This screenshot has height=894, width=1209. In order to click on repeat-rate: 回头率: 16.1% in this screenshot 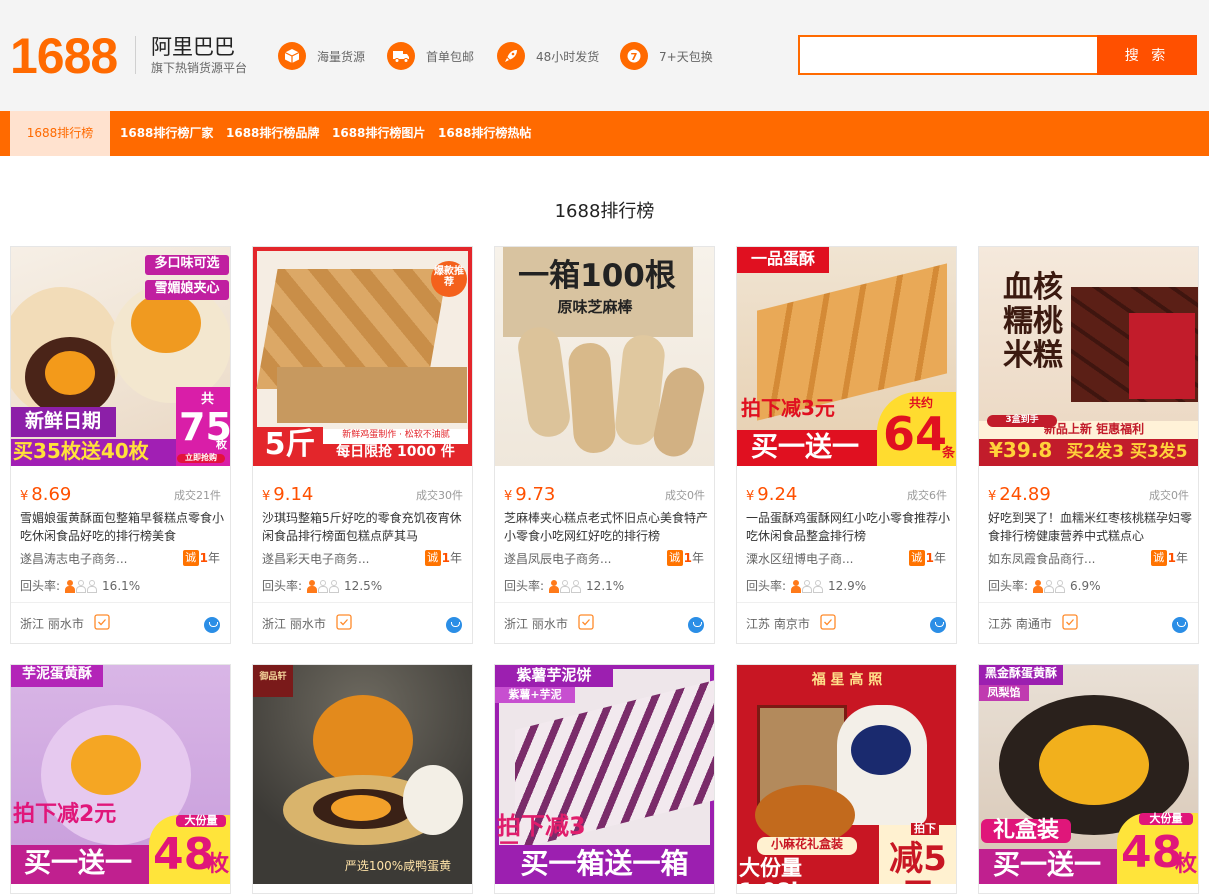, I will do `click(80, 586)`.